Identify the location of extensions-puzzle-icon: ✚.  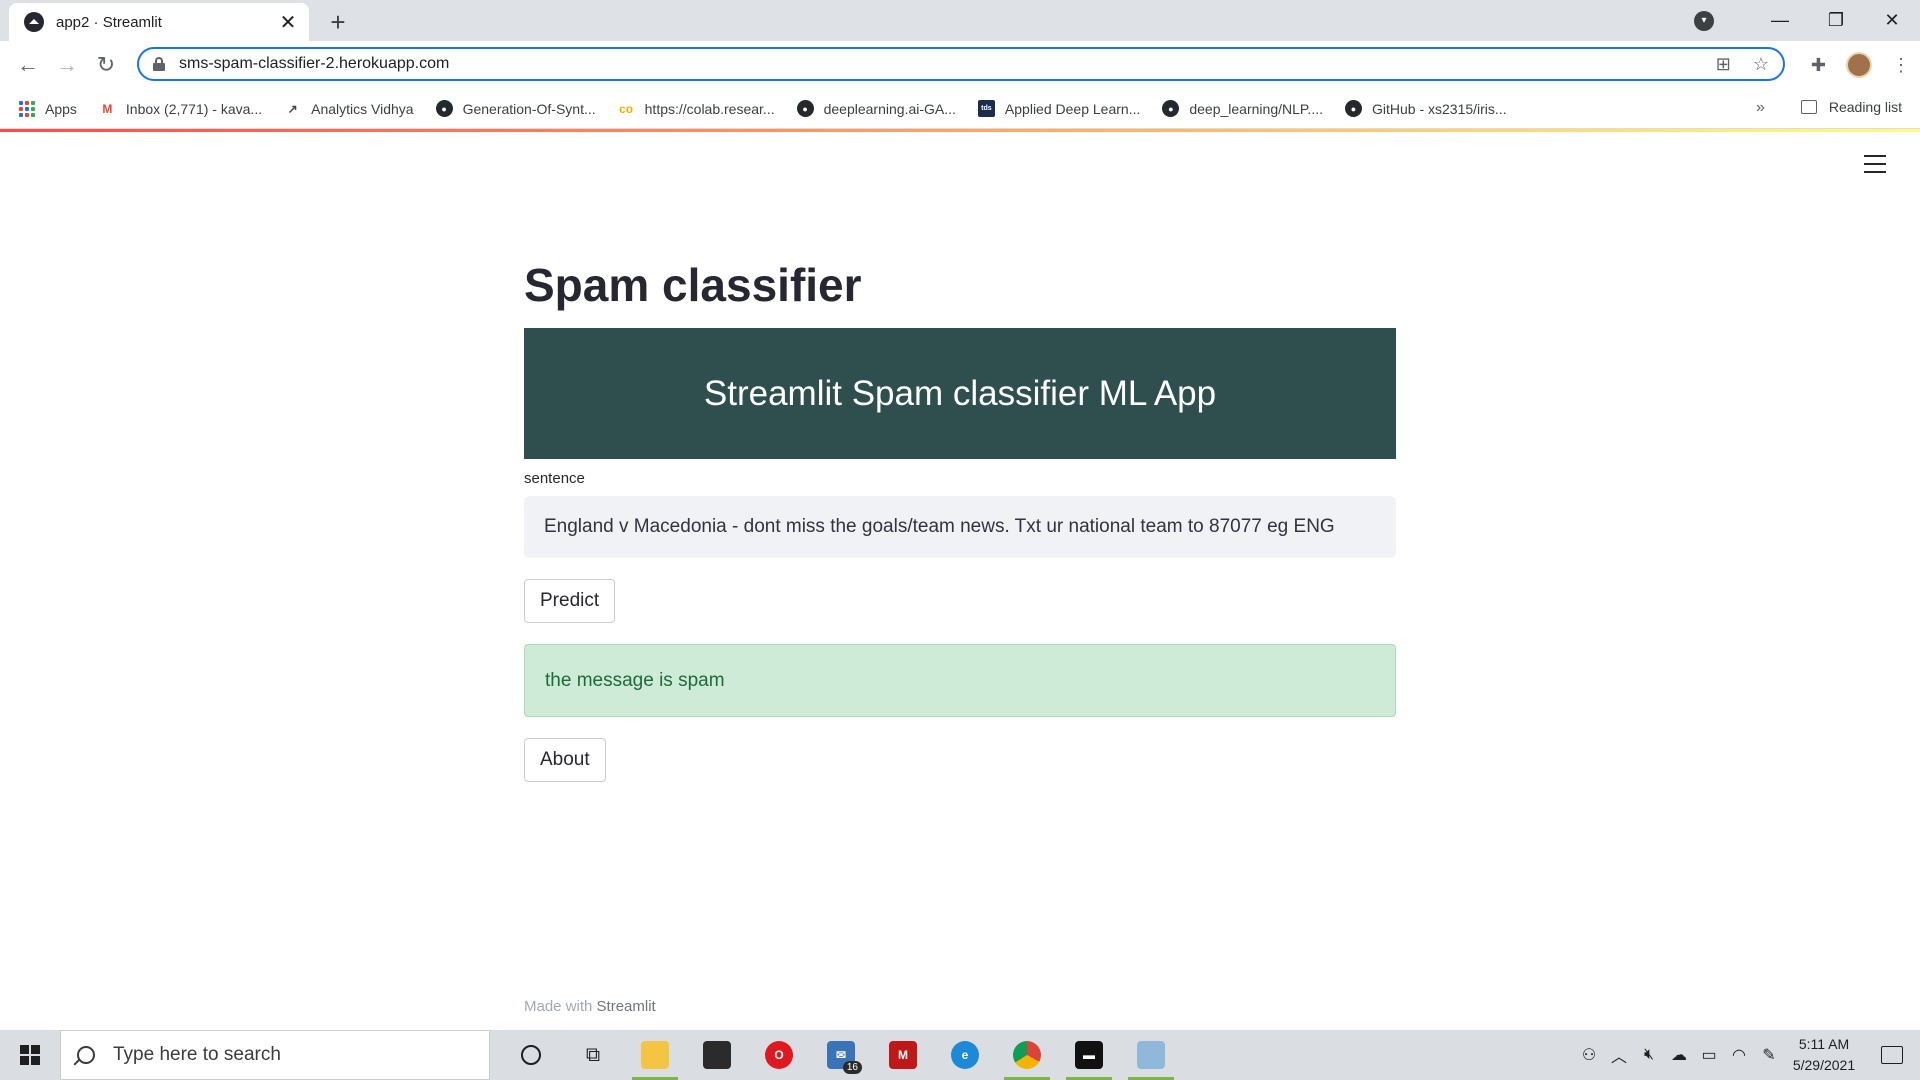
(1818, 65).